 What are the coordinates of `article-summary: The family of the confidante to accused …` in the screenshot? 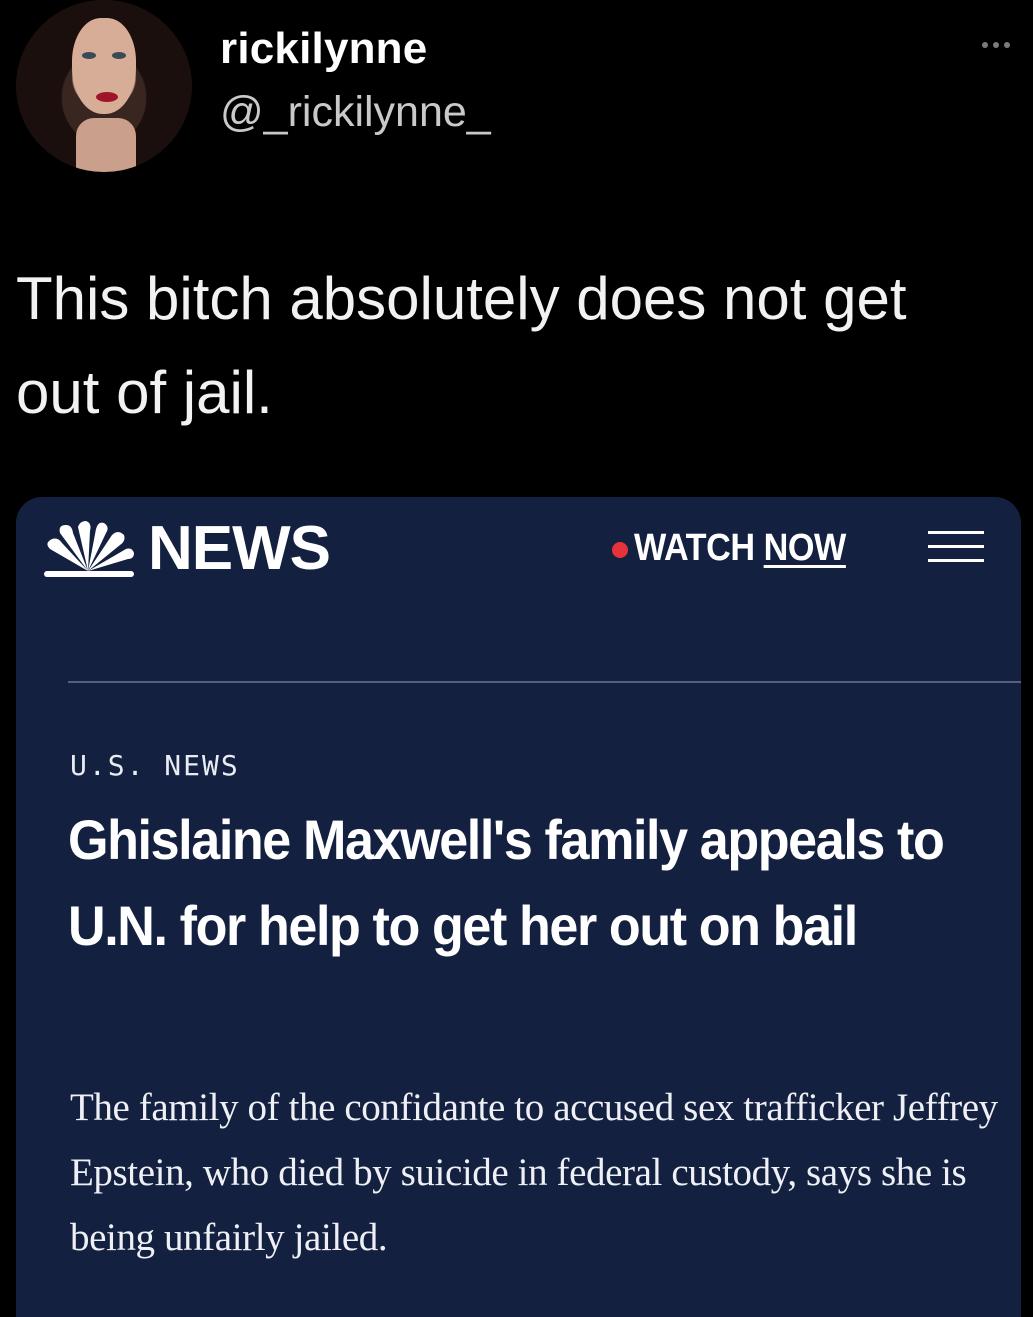 It's located at (534, 1172).